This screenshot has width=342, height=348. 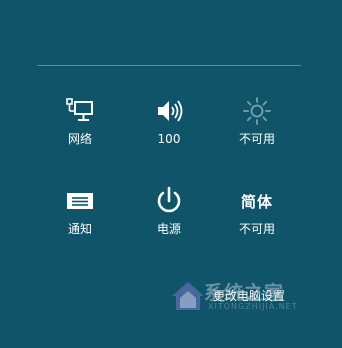 What do you see at coordinates (188, 296) in the screenshot?
I see `house-logo-icon` at bounding box center [188, 296].